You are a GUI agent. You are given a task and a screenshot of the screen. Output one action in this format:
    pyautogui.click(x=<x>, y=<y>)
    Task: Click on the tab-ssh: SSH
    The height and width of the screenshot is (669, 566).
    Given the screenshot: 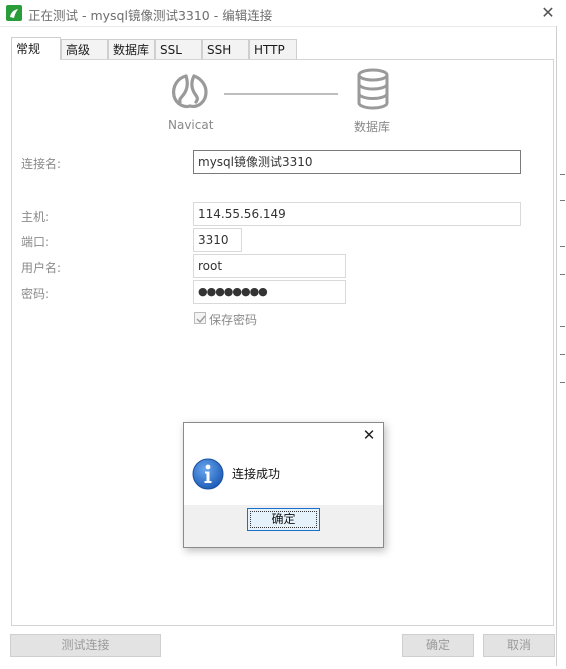 What is the action you would take?
    pyautogui.click(x=225, y=49)
    